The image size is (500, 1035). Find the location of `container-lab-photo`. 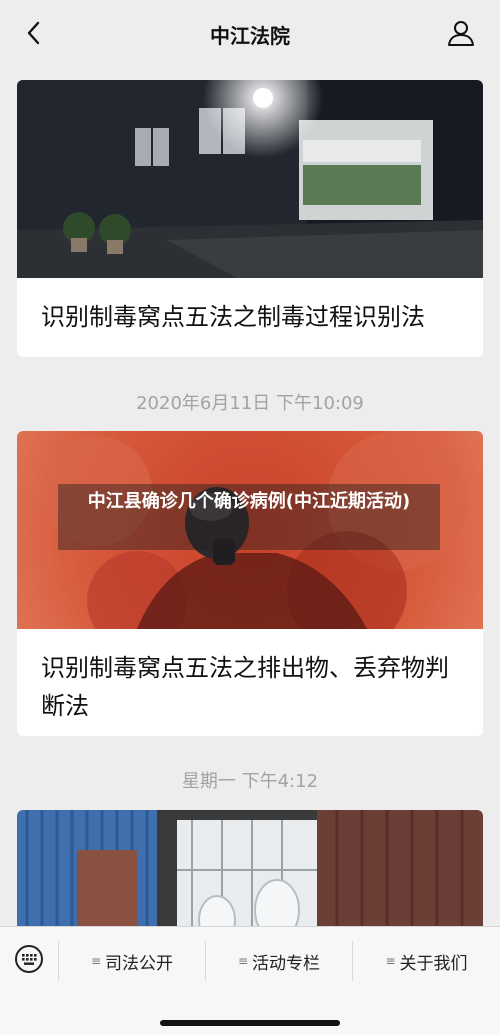

container-lab-photo is located at coordinates (250, 868).